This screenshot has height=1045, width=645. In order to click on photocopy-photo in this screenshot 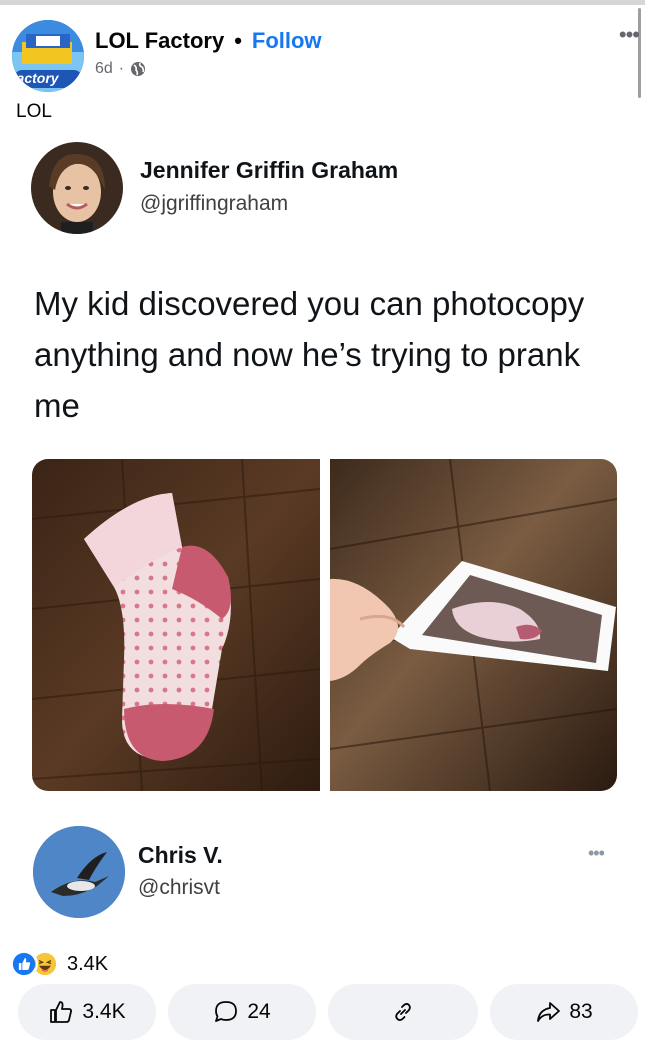, I will do `click(473, 625)`.